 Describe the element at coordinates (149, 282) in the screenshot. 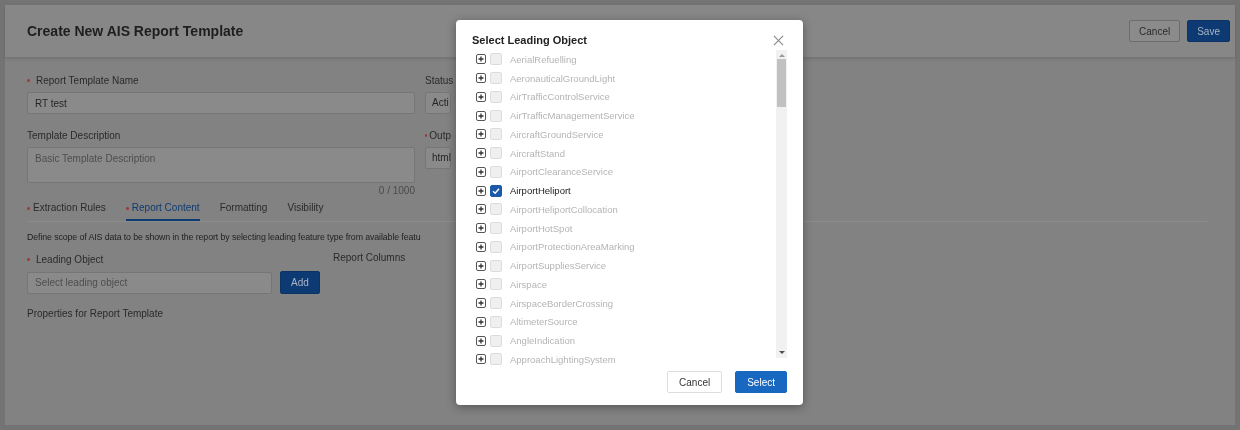

I see `leading-object-input-field: Select leading object` at that location.